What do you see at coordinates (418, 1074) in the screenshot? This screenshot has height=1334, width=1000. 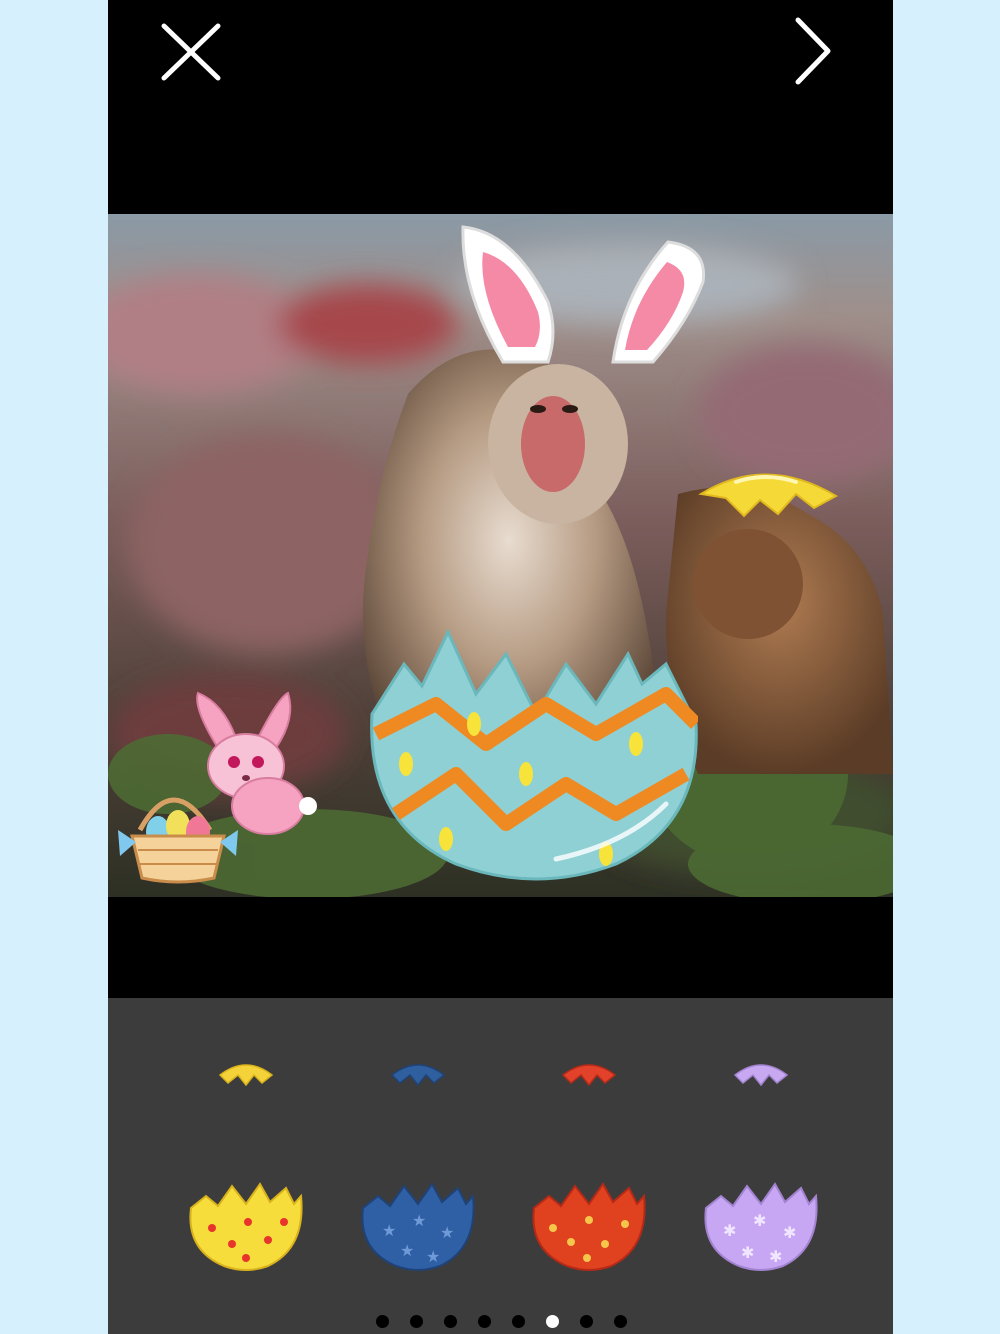 I see `blue-cap-sticker` at bounding box center [418, 1074].